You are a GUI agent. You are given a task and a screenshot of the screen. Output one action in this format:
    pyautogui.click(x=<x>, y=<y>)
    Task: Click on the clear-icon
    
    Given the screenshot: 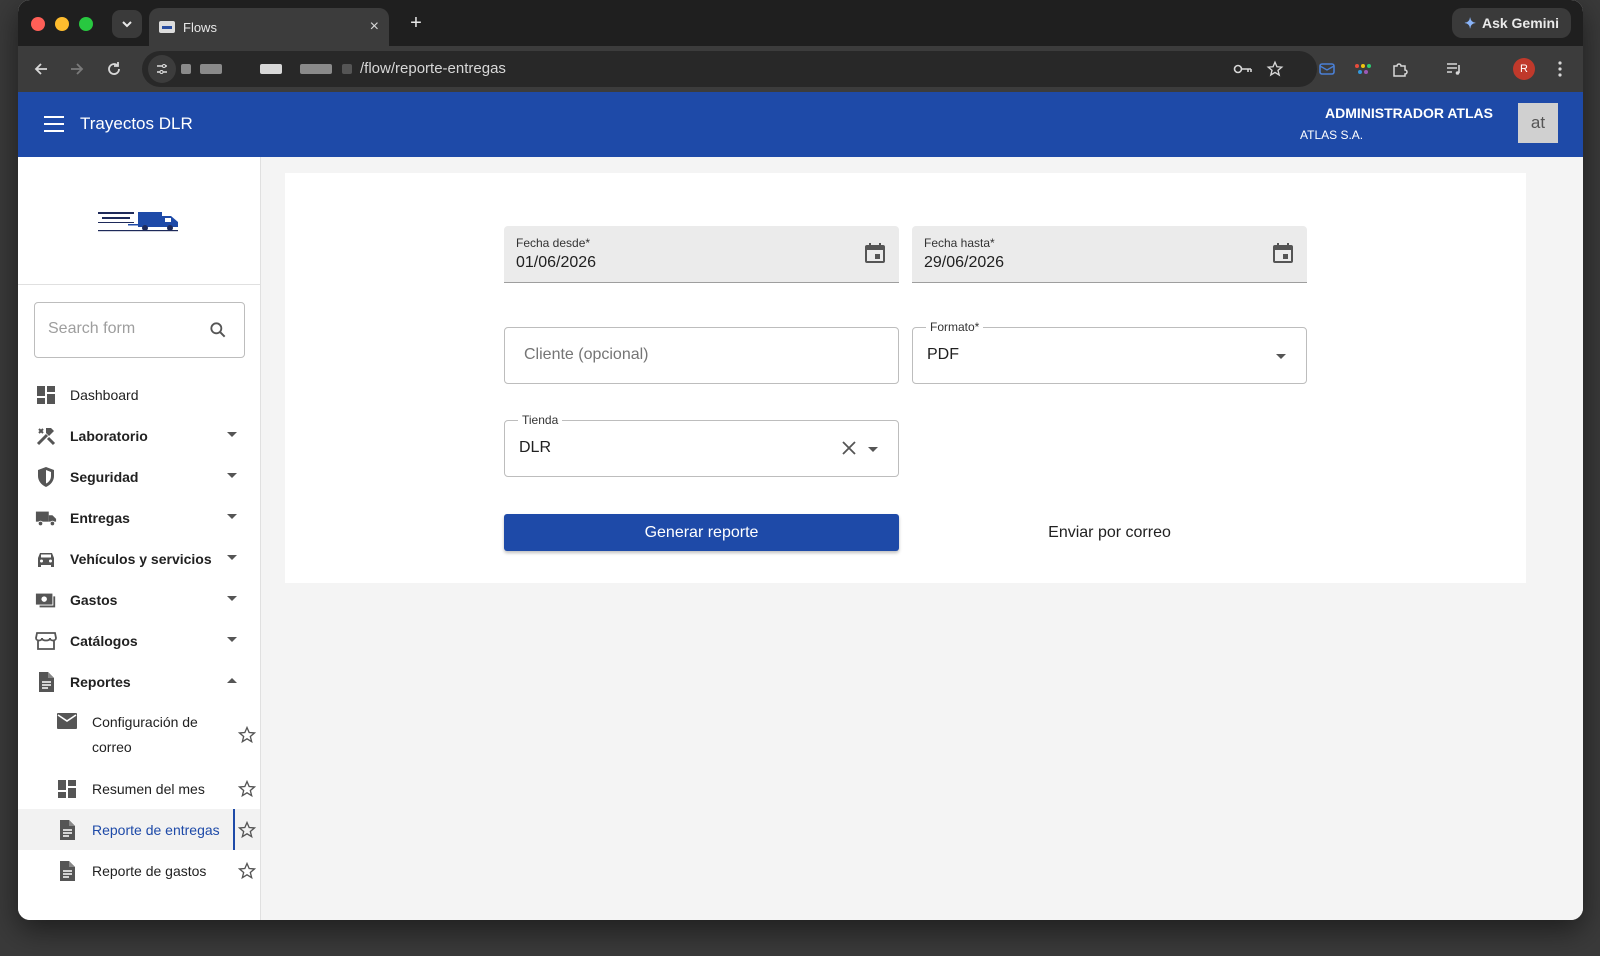 What is the action you would take?
    pyautogui.click(x=849, y=448)
    